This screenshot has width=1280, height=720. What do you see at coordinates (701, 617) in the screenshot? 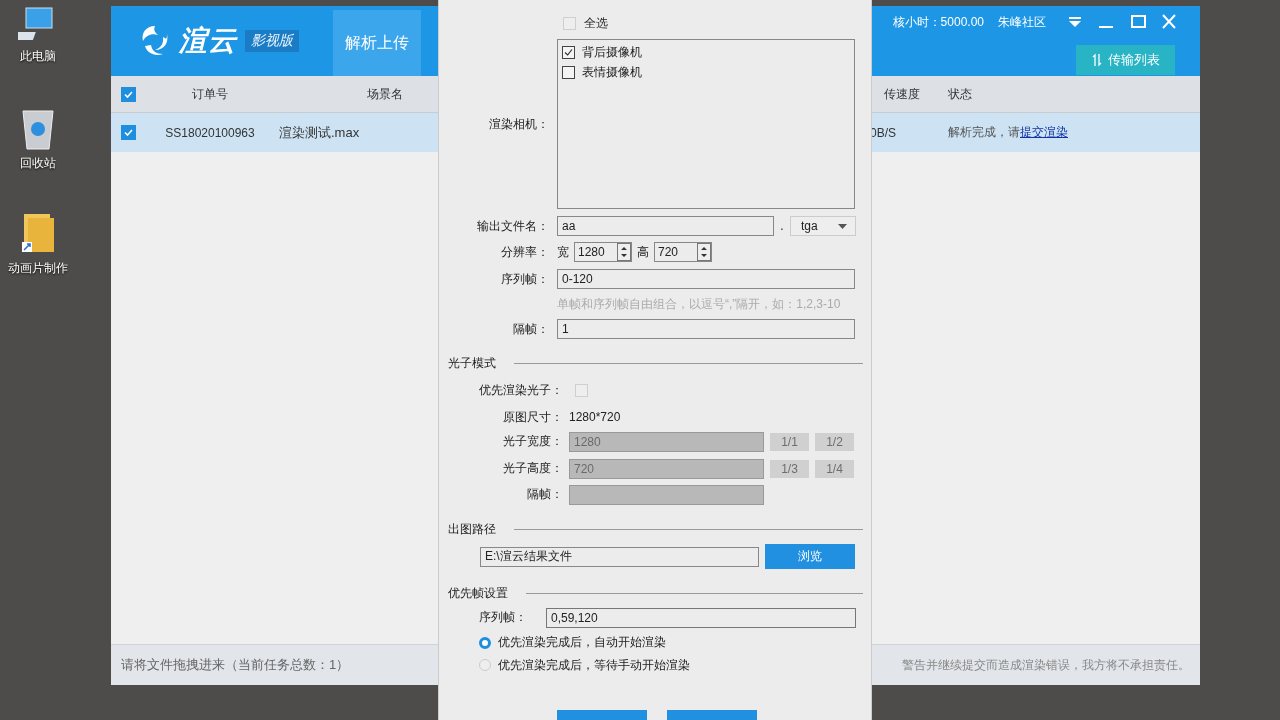
I see `input-field: 0,59,120` at bounding box center [701, 617].